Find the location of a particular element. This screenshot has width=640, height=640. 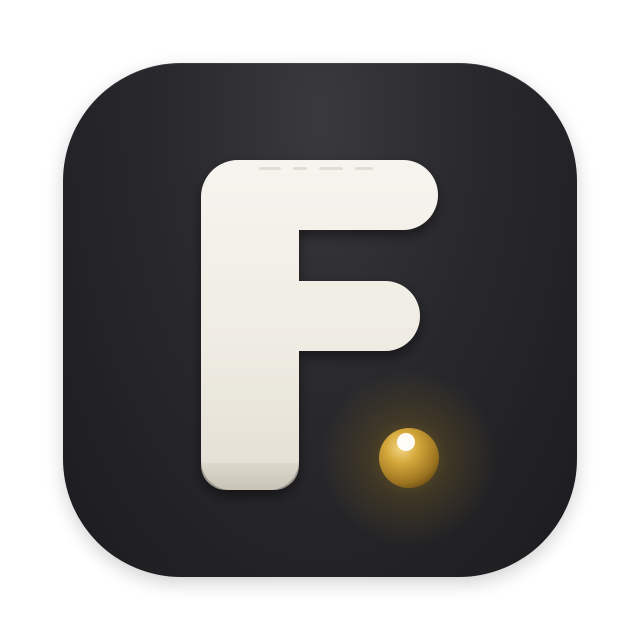

letter-f-foot-shade is located at coordinates (250, 476).